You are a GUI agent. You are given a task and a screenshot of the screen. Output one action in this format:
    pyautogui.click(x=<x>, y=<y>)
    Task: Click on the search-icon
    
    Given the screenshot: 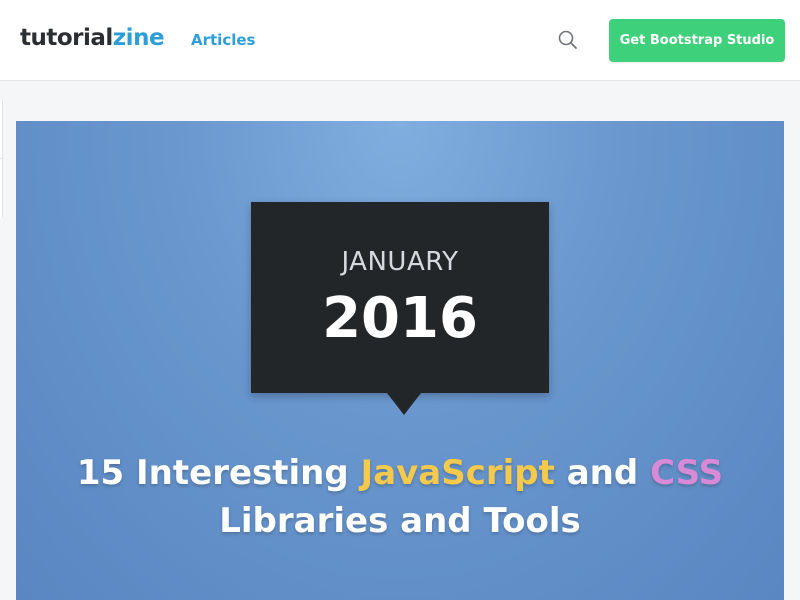 What is the action you would take?
    pyautogui.click(x=567, y=39)
    